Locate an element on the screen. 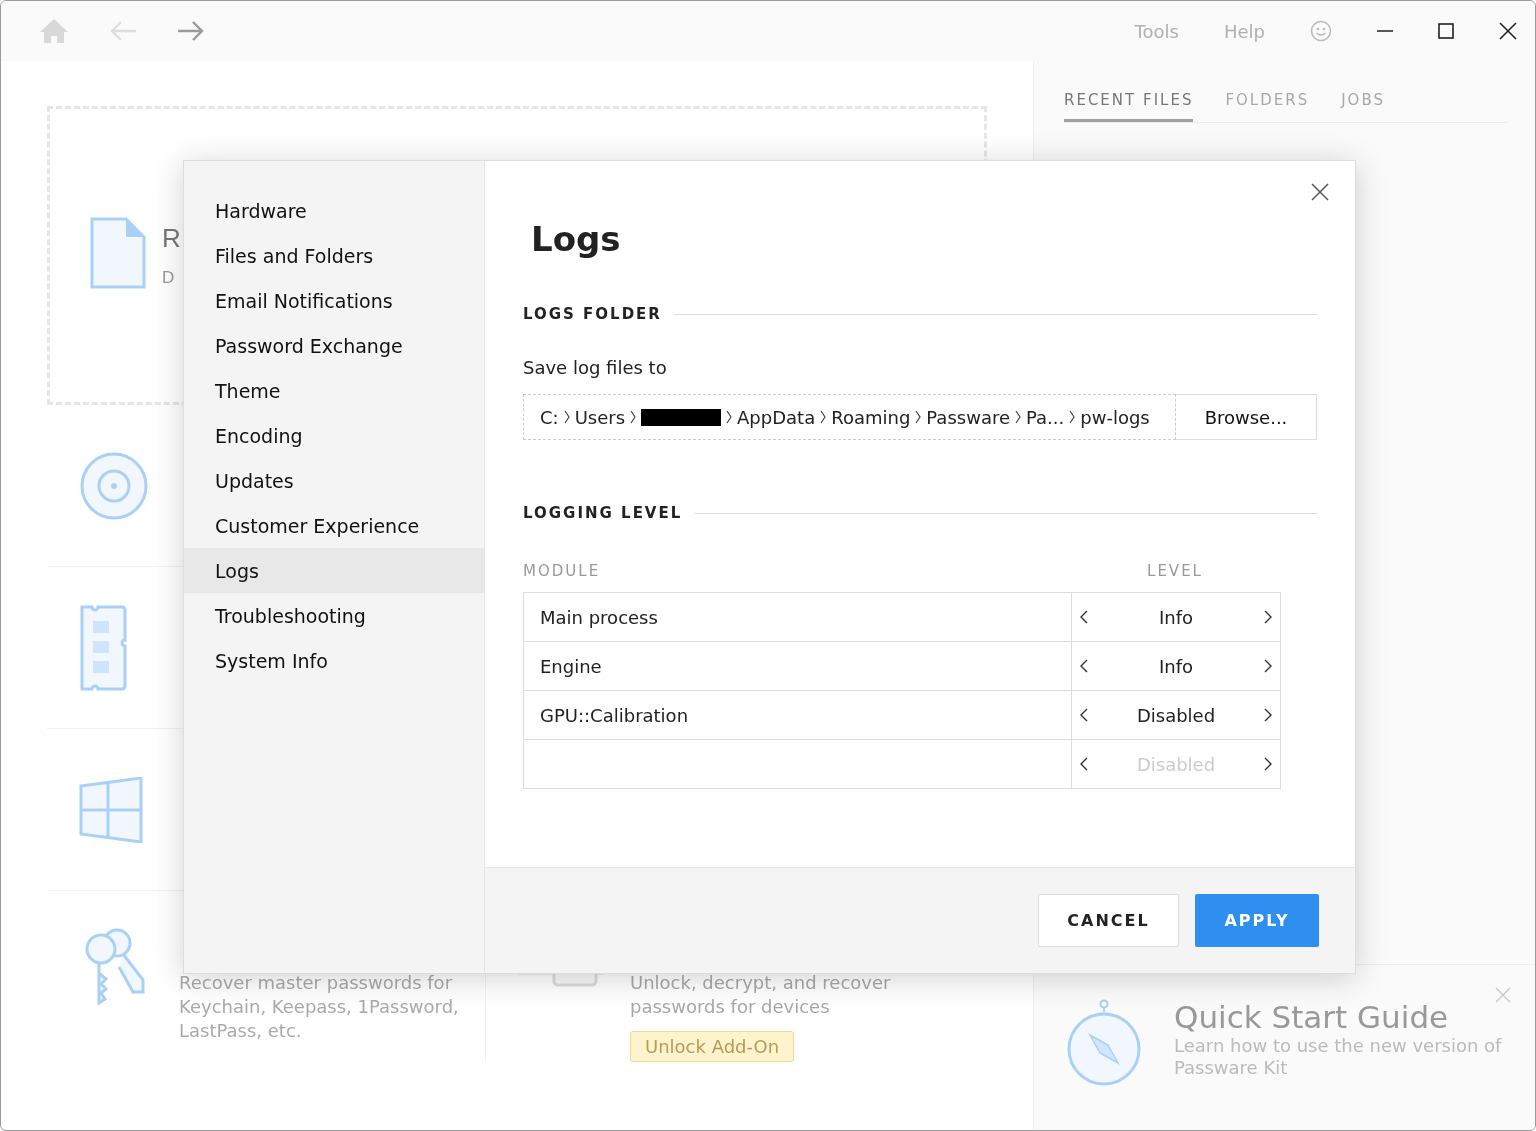 The image size is (1536, 1131). card-description: passwords for devices is located at coordinates (730, 1007).